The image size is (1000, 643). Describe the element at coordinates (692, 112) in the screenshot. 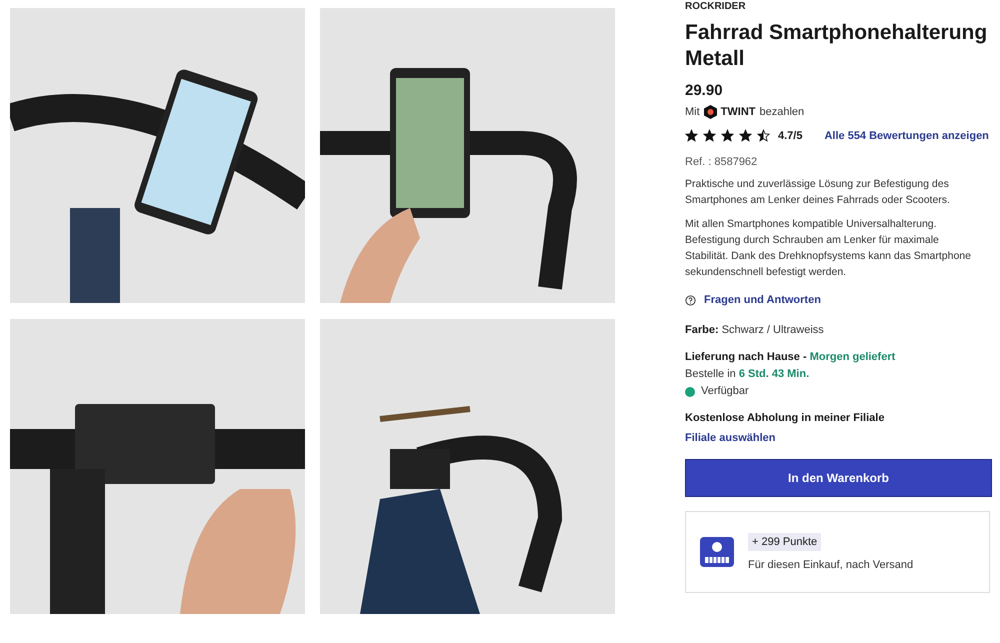

I see `pay-with-text: Mit` at that location.